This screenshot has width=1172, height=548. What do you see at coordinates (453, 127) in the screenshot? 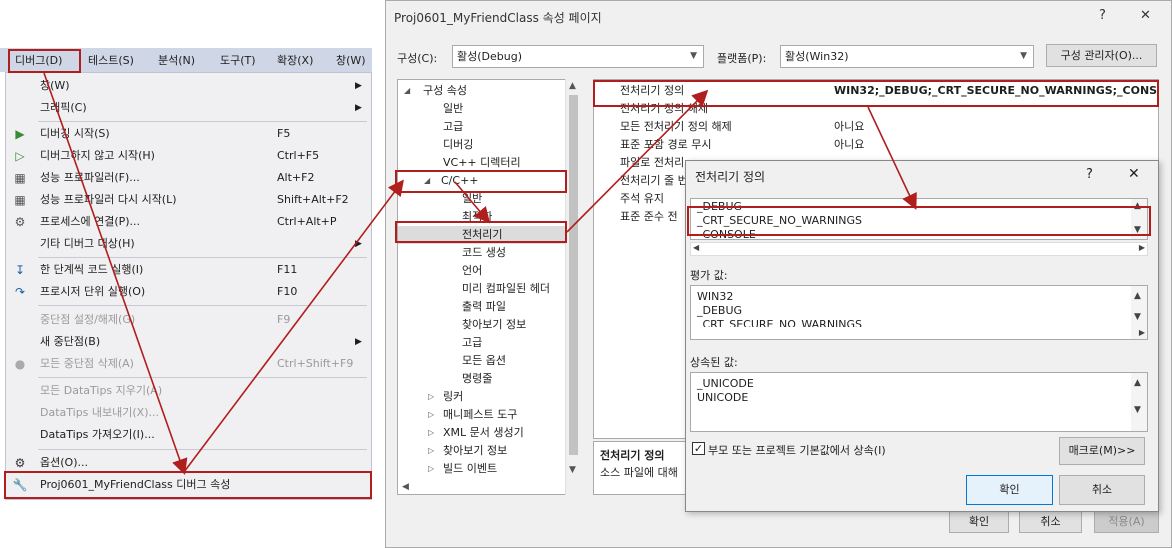
I see `tree-node-advanced: 고급` at bounding box center [453, 127].